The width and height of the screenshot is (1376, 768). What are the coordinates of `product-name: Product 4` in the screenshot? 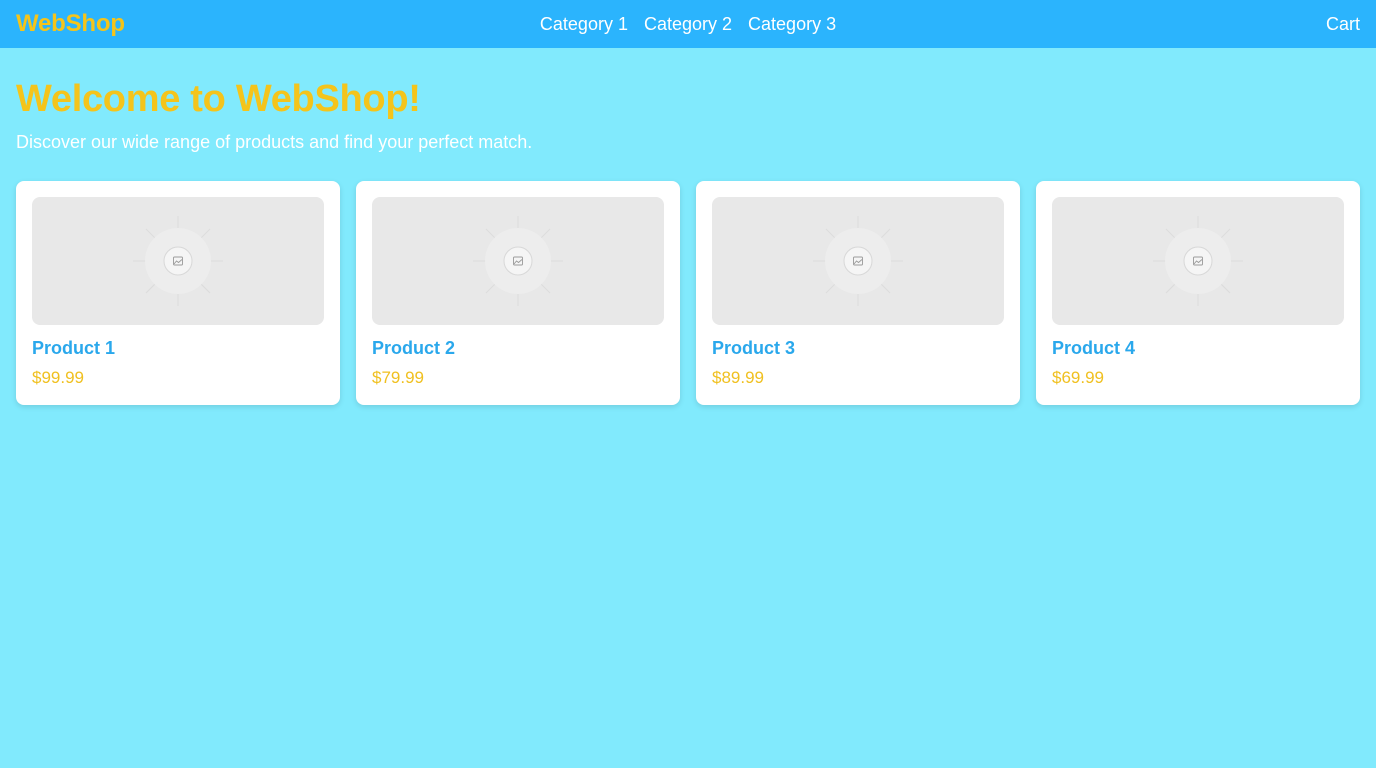 It's located at (1198, 348).